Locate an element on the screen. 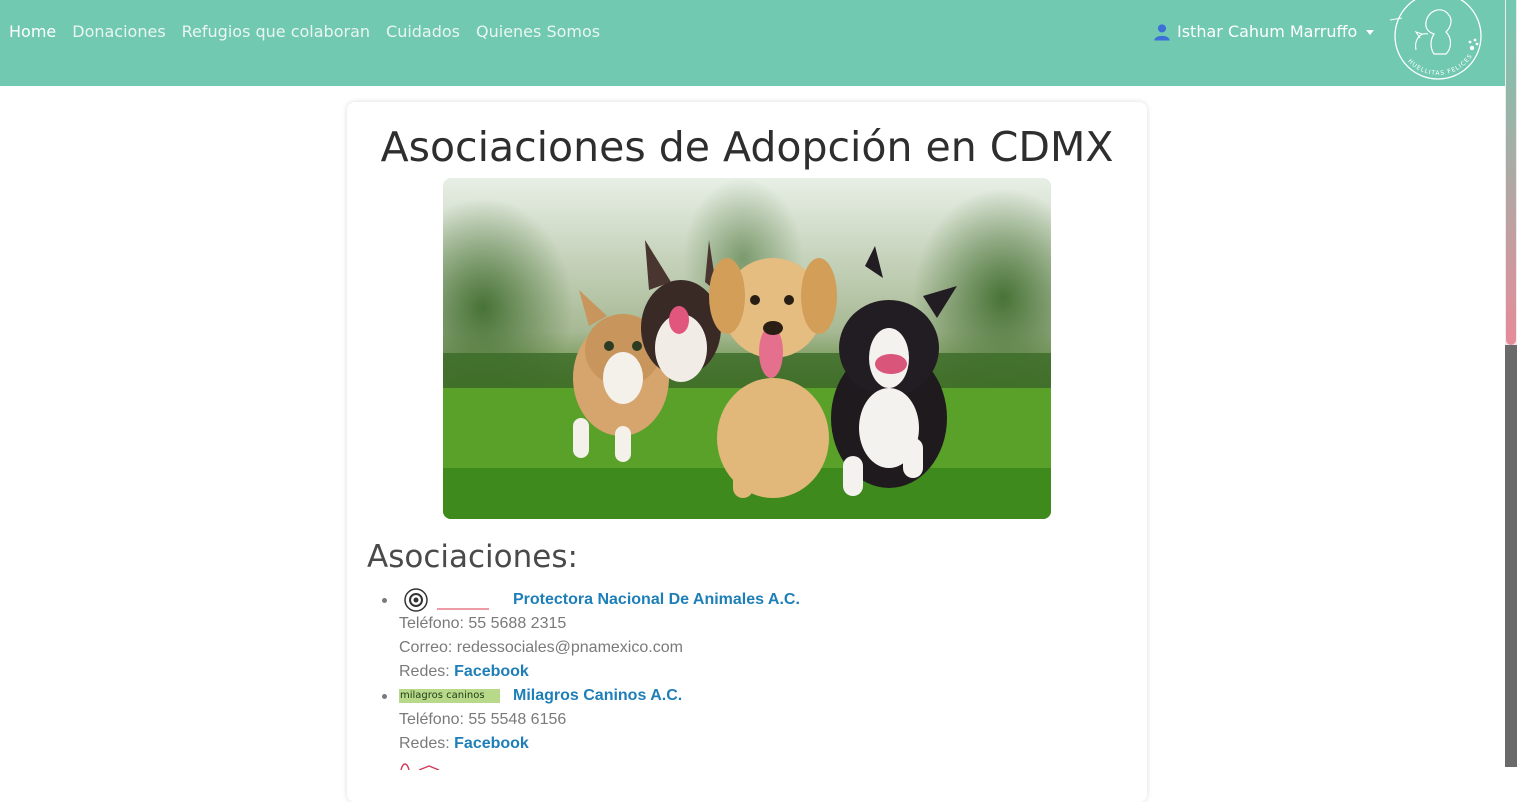 This screenshot has width=1517, height=802. scrollbar is located at coordinates (1511, 383).